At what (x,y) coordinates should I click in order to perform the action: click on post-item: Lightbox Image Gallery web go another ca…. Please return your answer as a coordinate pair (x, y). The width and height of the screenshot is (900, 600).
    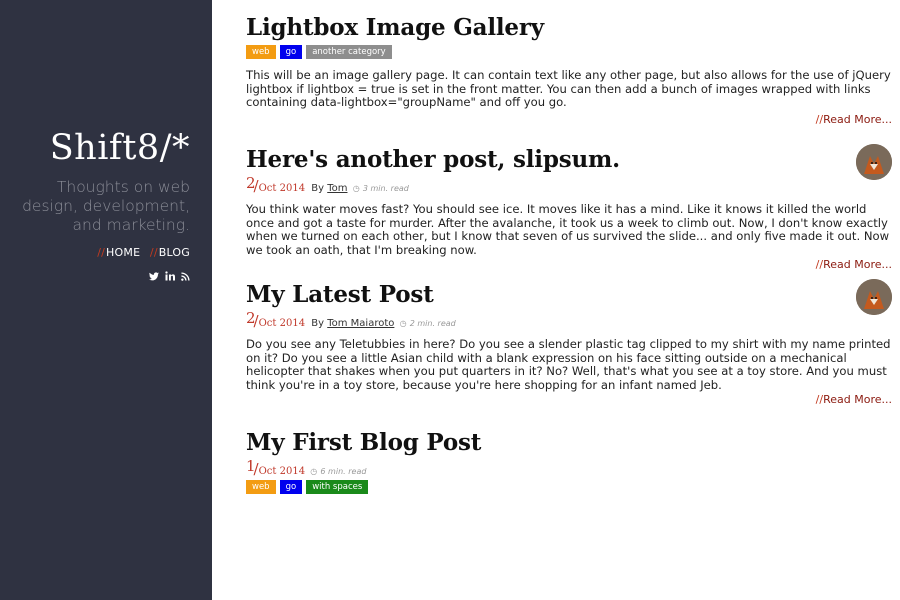
    Looking at the image, I should click on (569, 70).